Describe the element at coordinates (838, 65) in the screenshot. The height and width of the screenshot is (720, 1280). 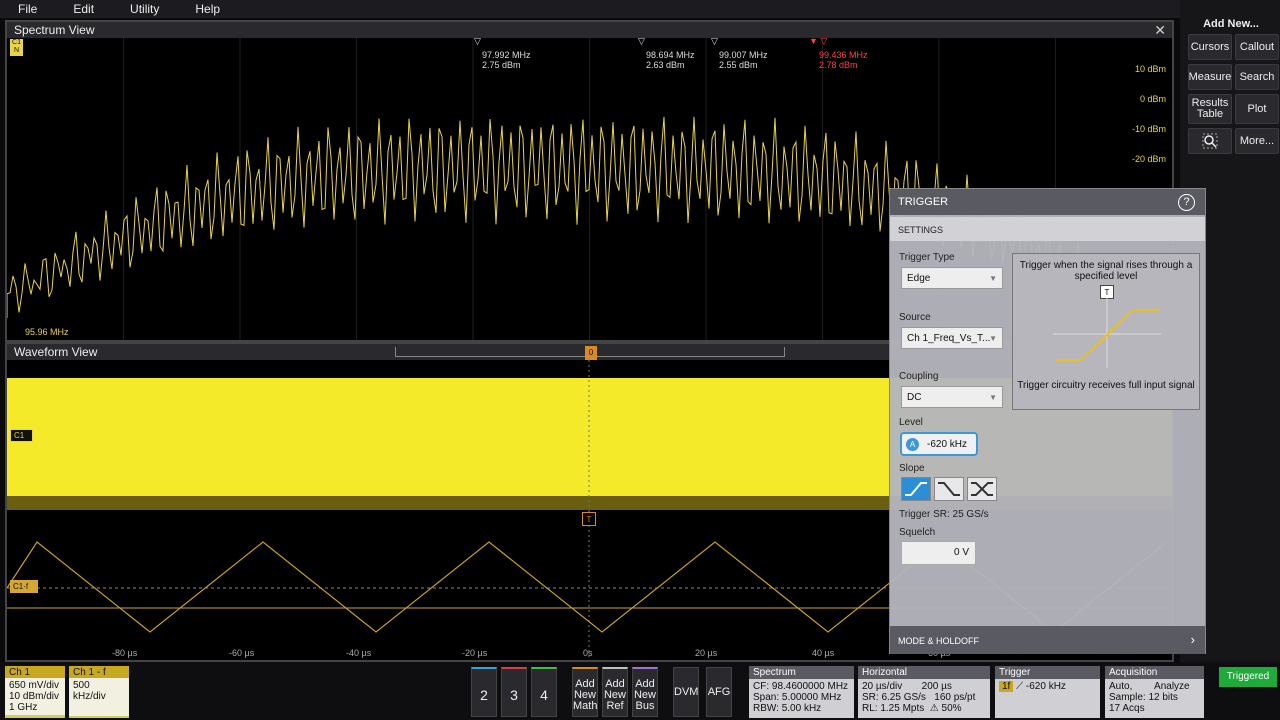
I see `marker-4-amp: 2.78 dBm` at that location.